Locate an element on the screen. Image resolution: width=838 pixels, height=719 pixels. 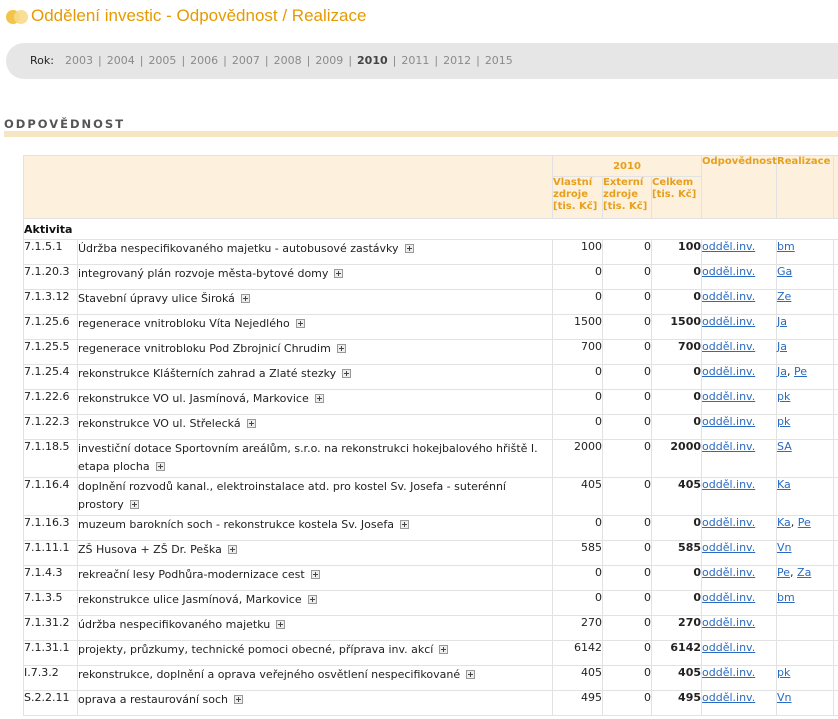
year-link-2015: 2015 is located at coordinates (499, 60).